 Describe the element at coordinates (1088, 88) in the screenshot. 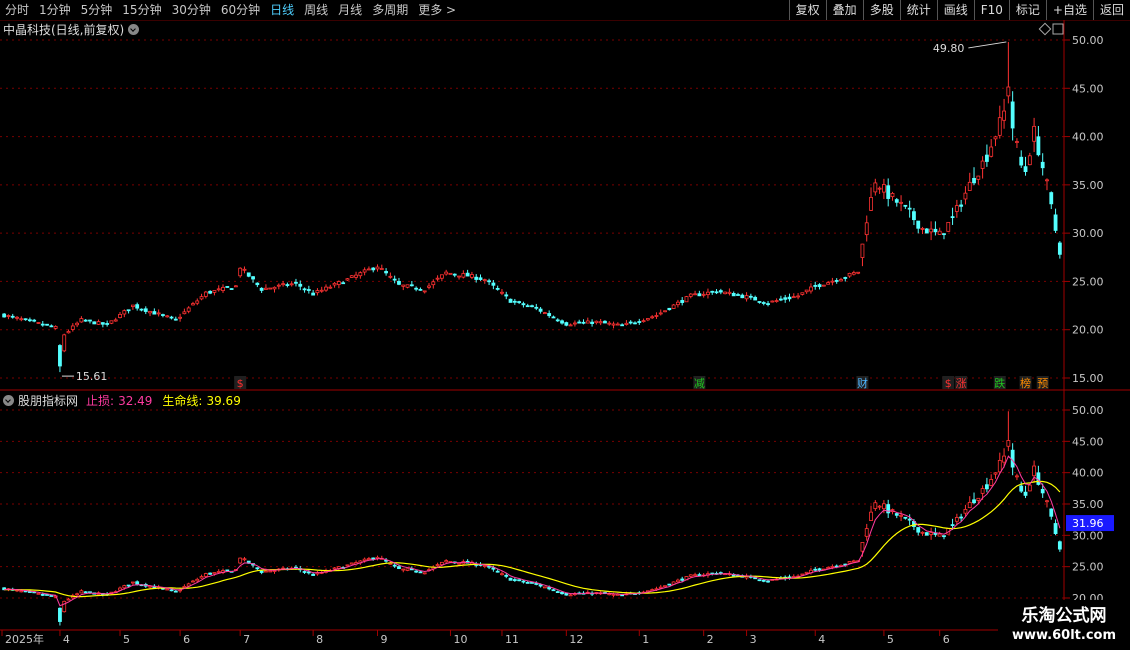

I see `main-y-label-6: 45.00` at that location.